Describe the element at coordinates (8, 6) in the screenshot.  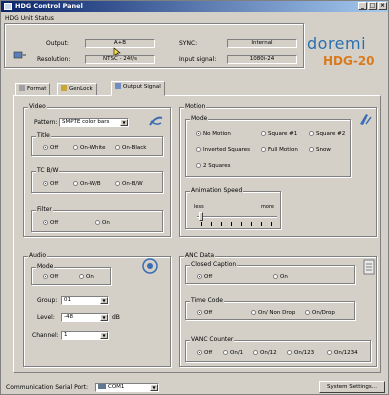
I see `app-icon` at that location.